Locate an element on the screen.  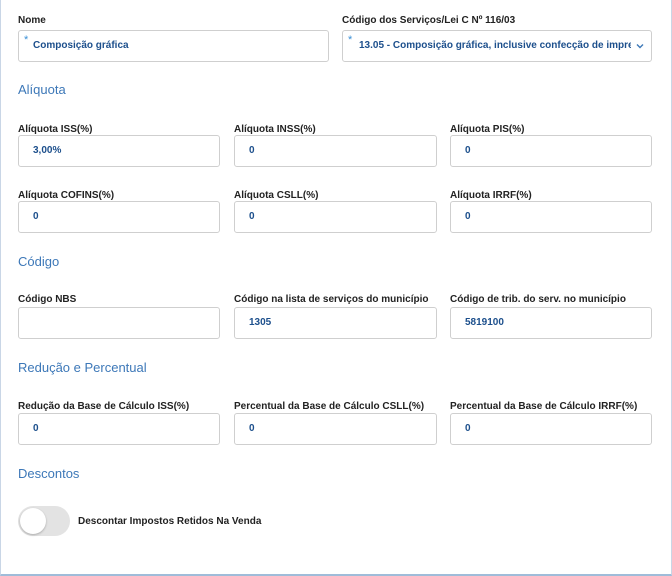
percentual-csll-label: Percentual da Base de Cálculo CSLL(%) is located at coordinates (329, 406).